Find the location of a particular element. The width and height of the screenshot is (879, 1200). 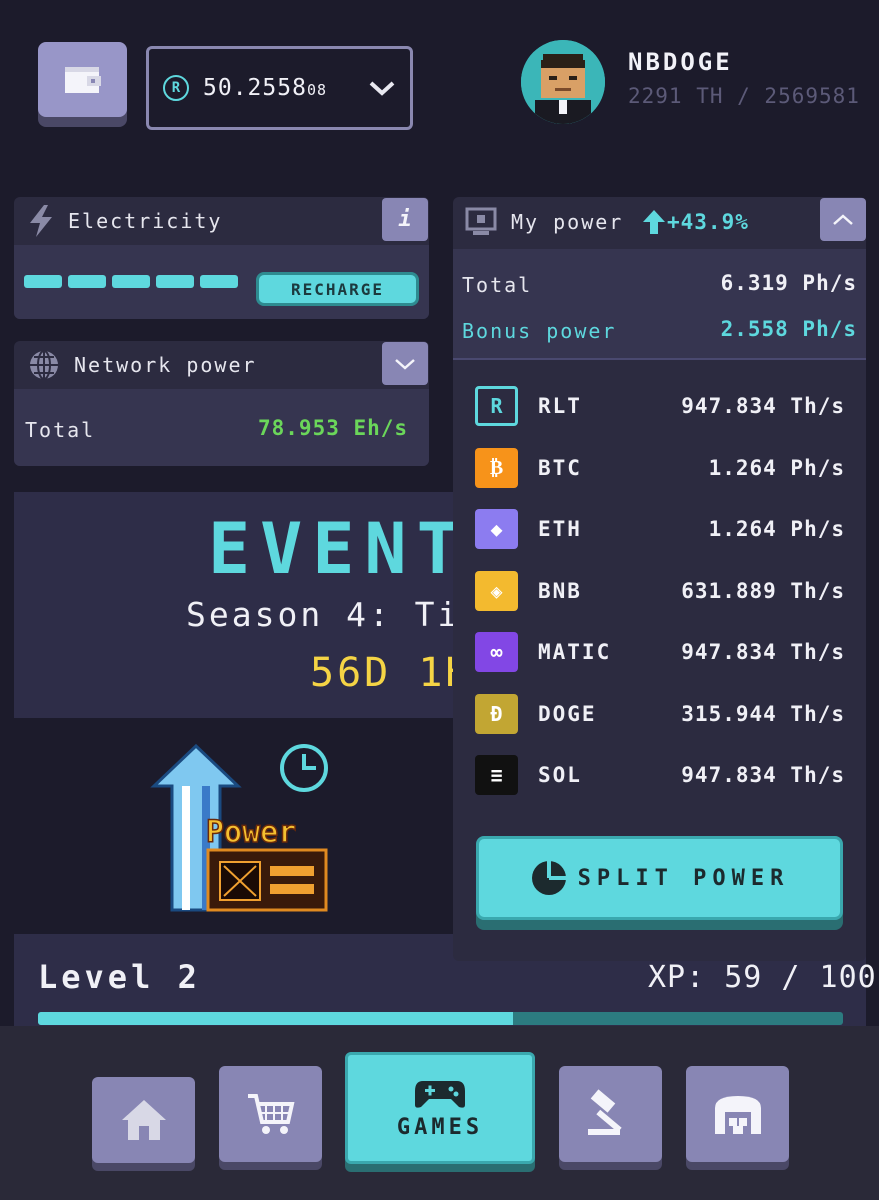

info-icon: i is located at coordinates (405, 219).